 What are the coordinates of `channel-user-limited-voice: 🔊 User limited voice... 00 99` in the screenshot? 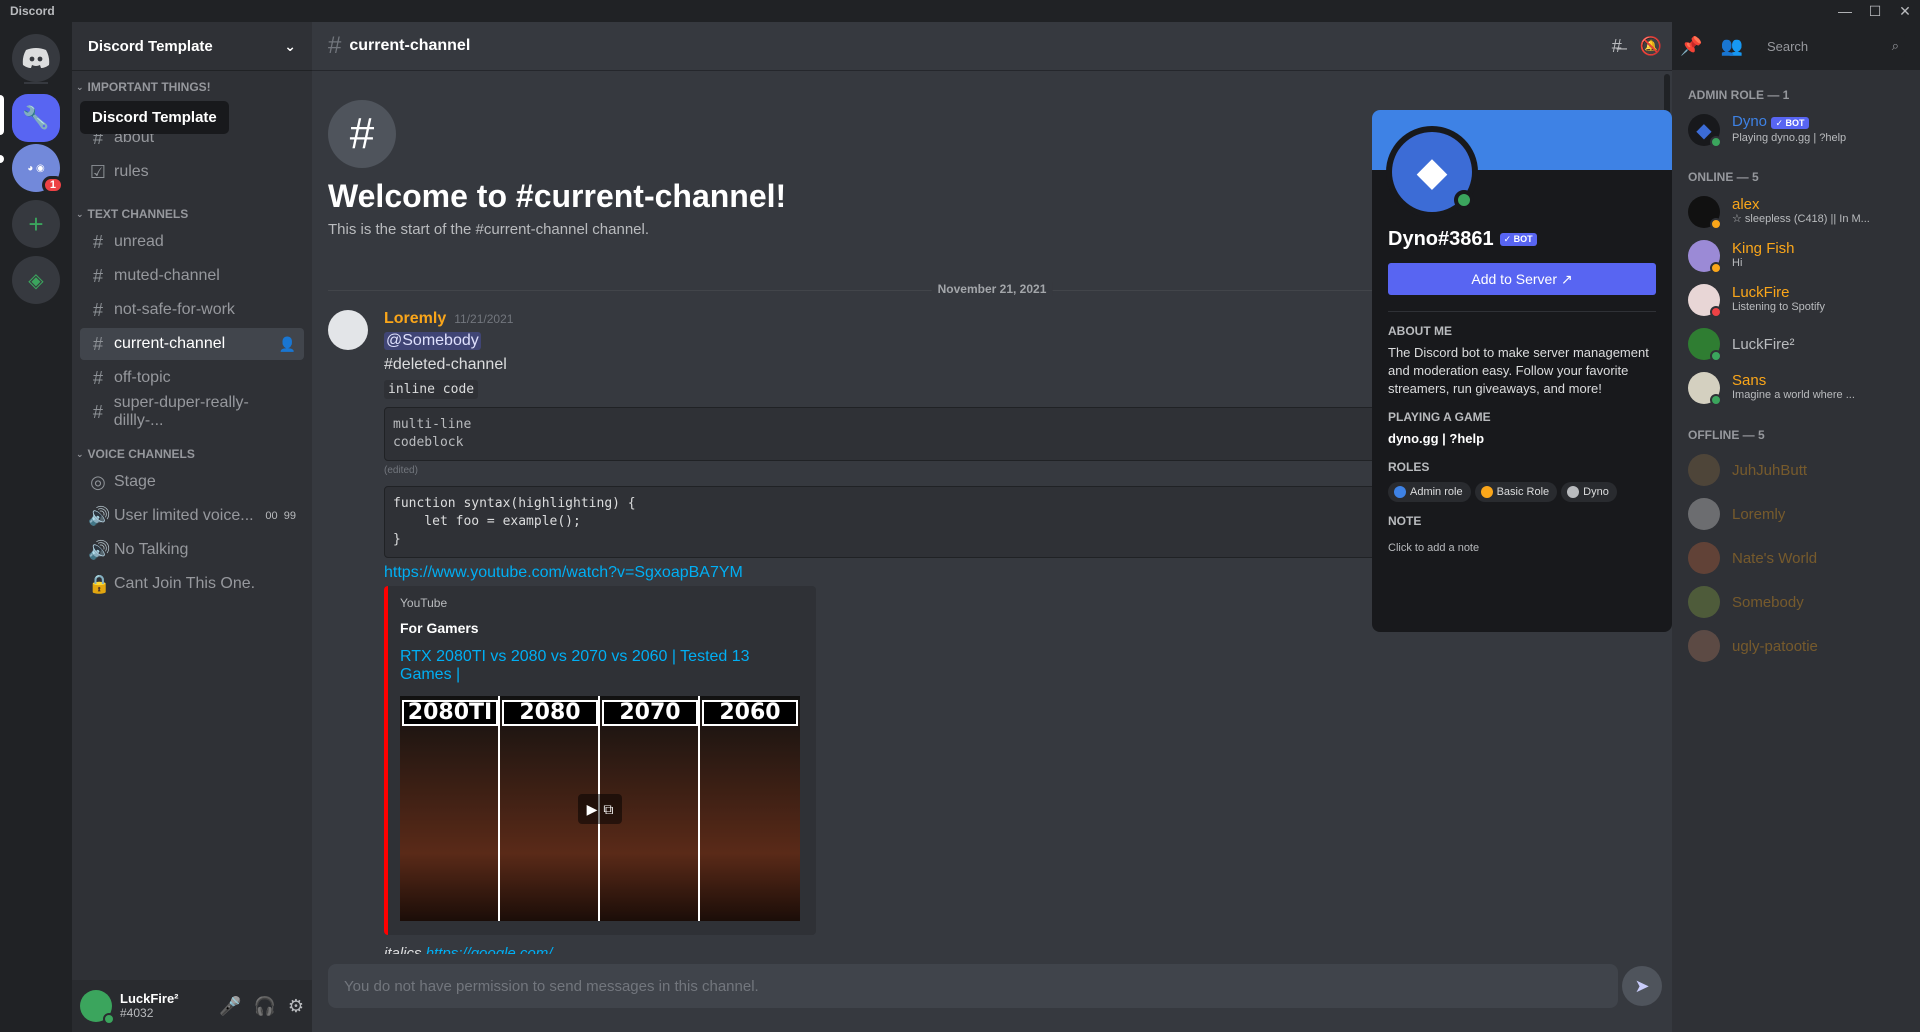 It's located at (192, 516).